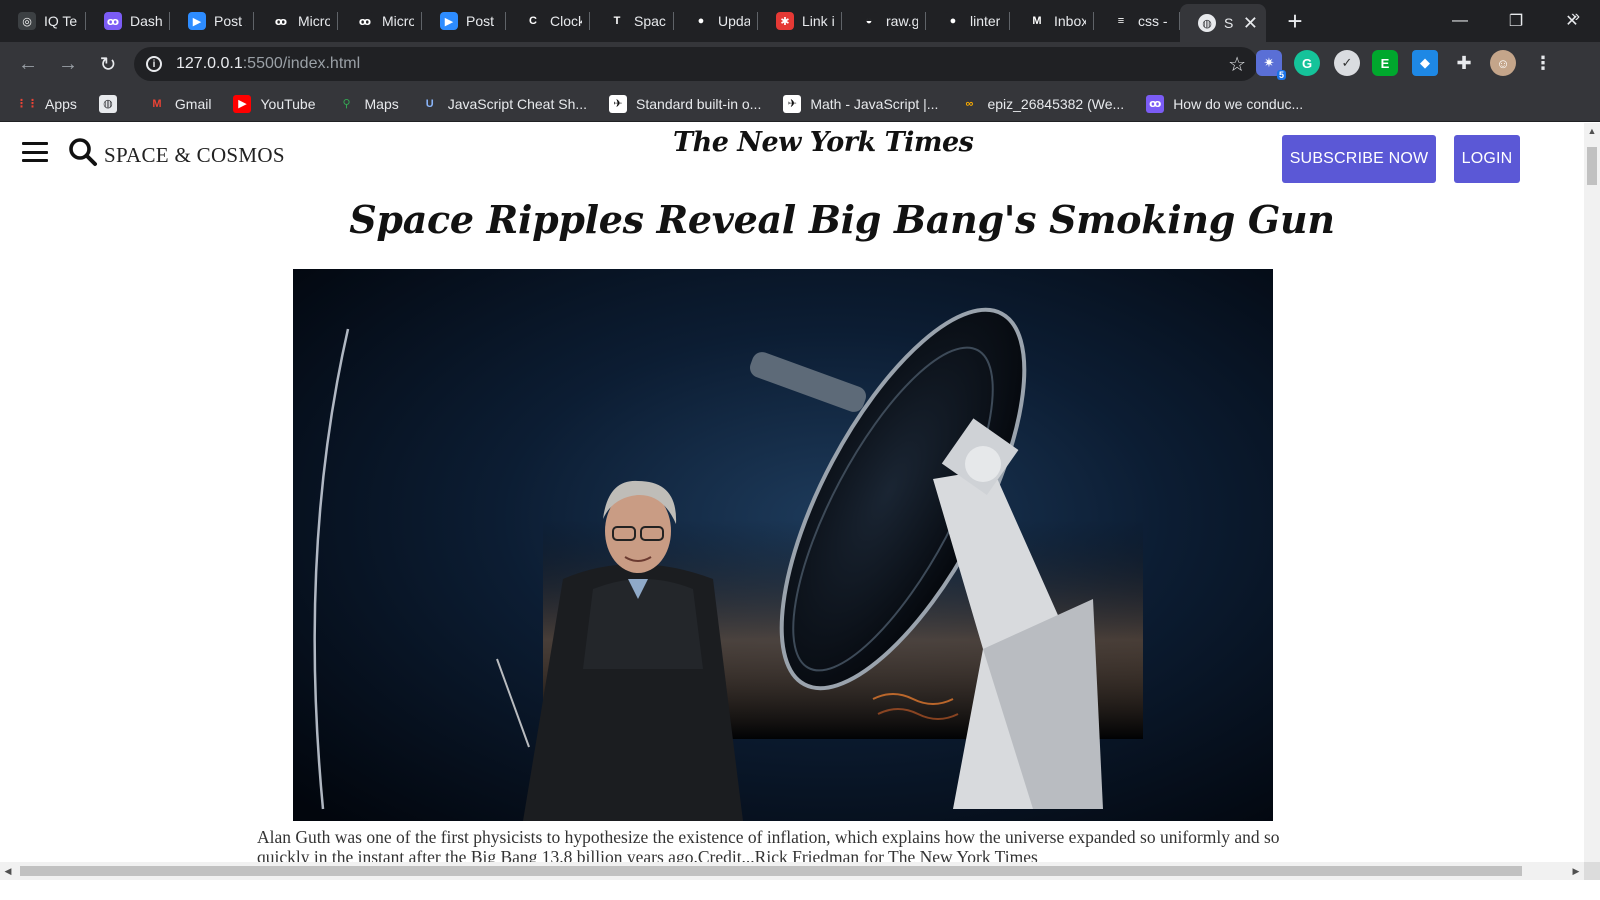 The width and height of the screenshot is (1600, 900). I want to click on browser-tab: ◒ raw.g, so click(884, 21).